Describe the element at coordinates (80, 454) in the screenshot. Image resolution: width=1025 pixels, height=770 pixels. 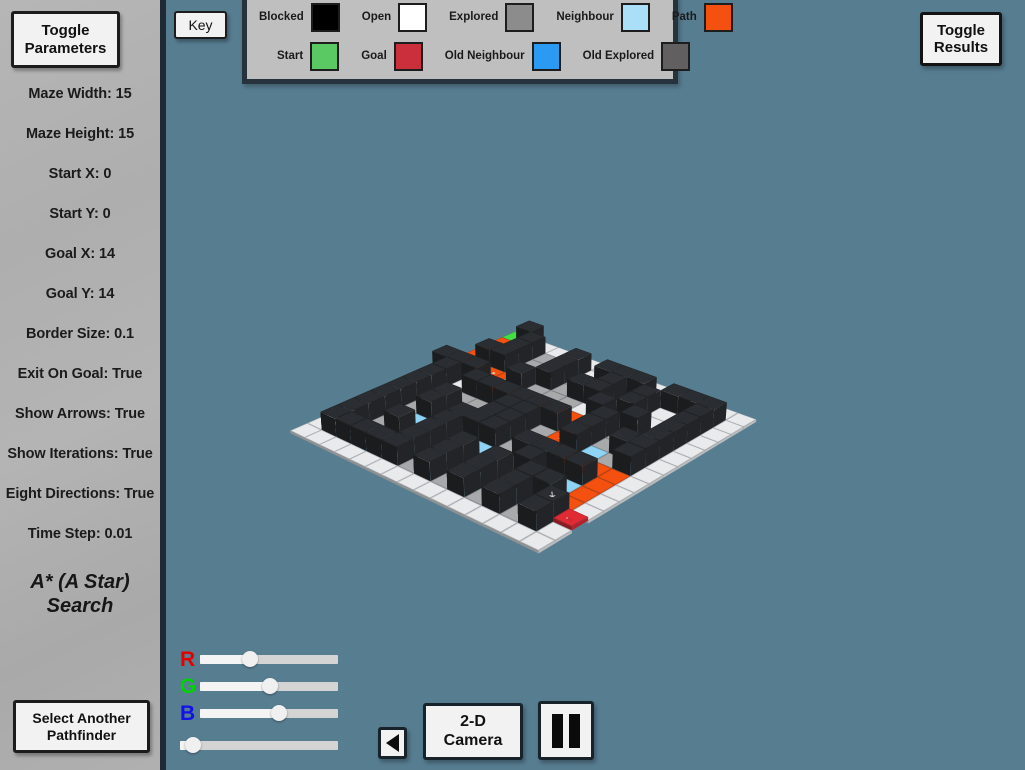
I see `parameter-row: Show Iterations: True` at that location.